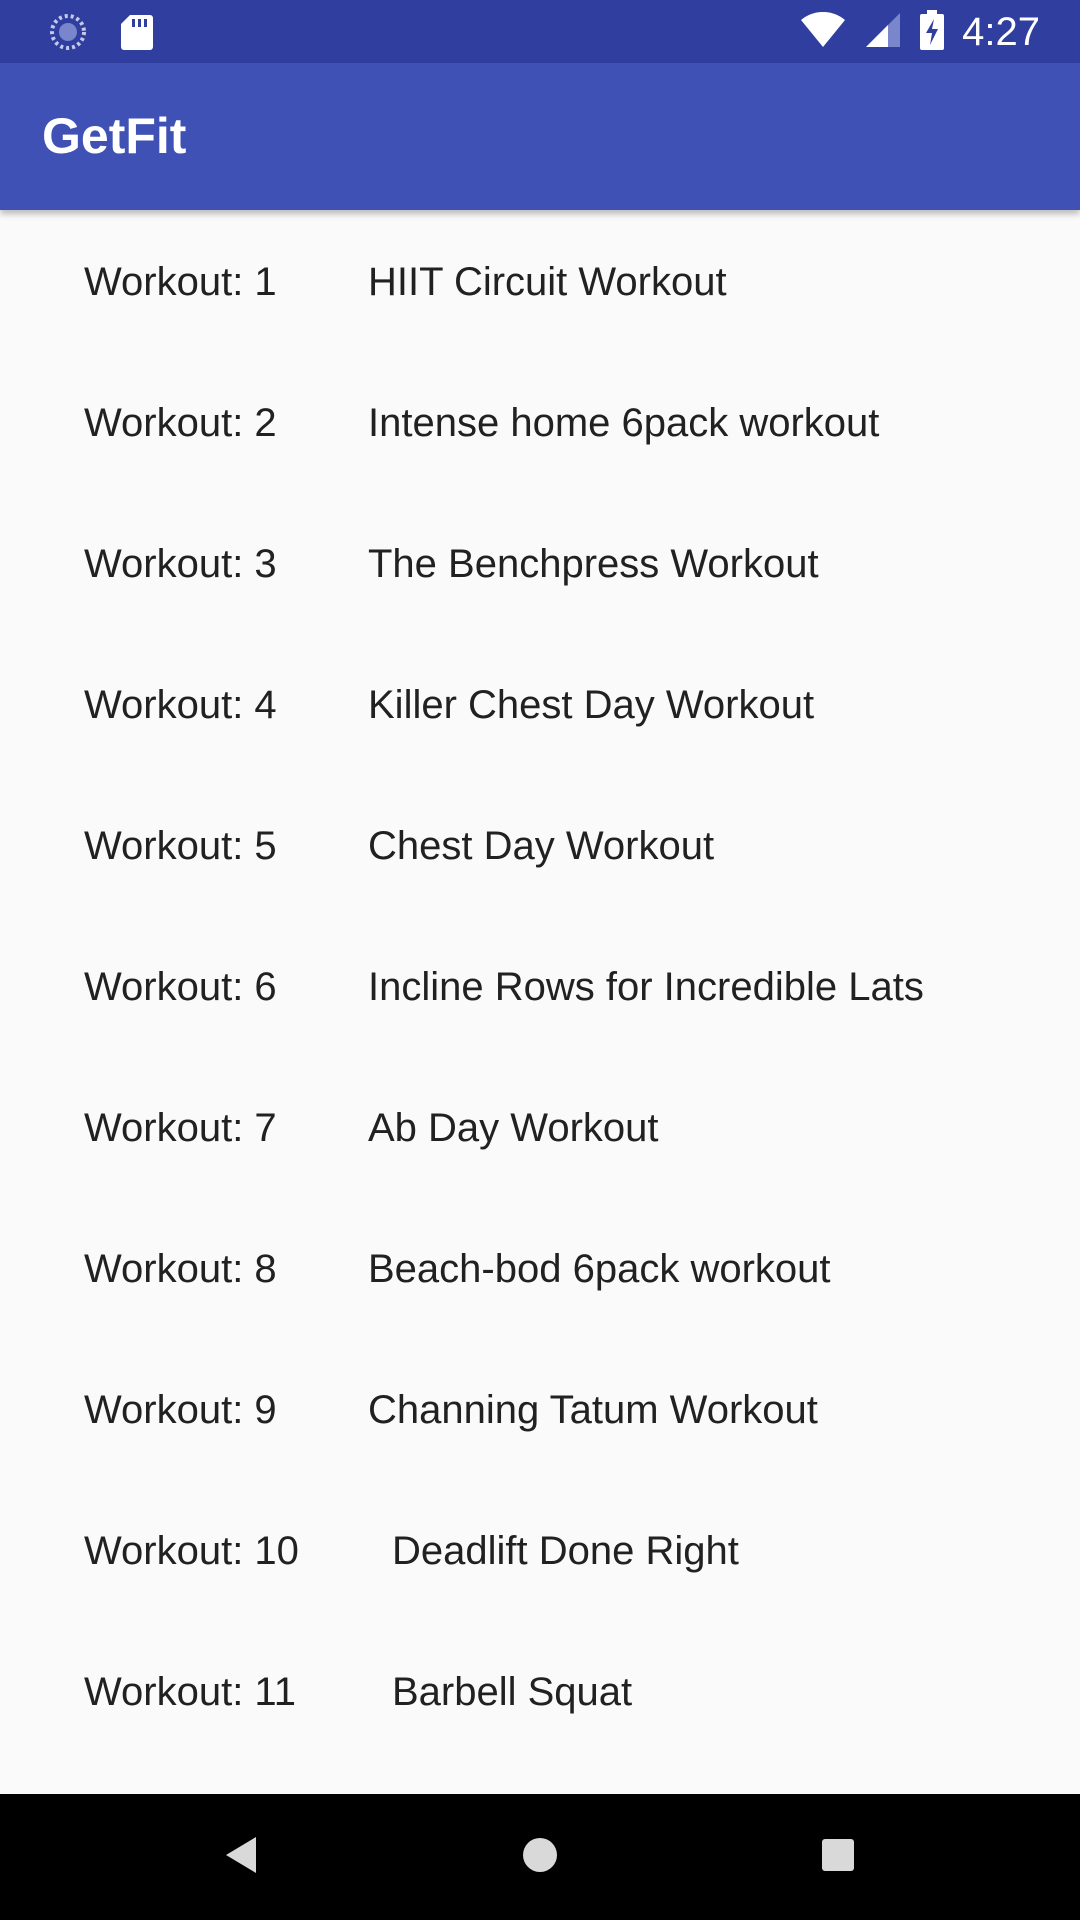 Image resolution: width=1080 pixels, height=1920 pixels. What do you see at coordinates (180, 705) in the screenshot?
I see `workout-number: Workout: 4` at bounding box center [180, 705].